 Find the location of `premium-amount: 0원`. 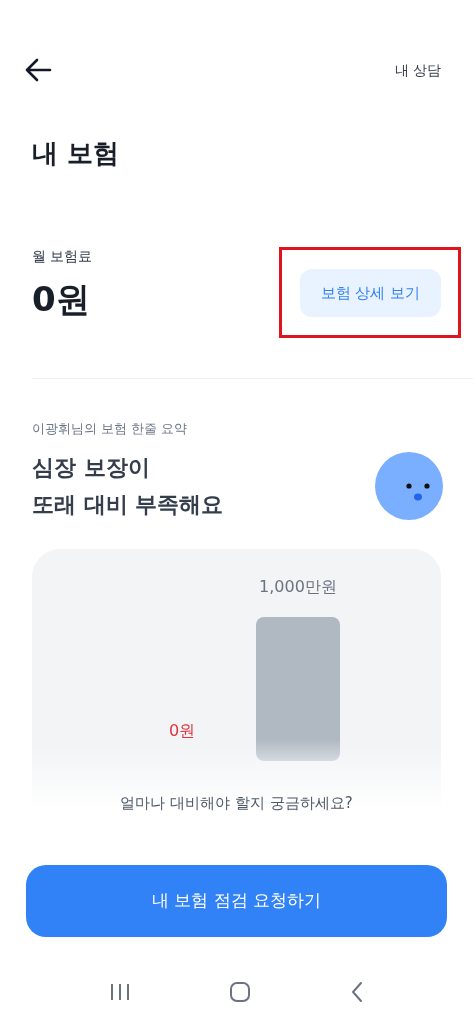

premium-amount: 0원 is located at coordinates (61, 299).